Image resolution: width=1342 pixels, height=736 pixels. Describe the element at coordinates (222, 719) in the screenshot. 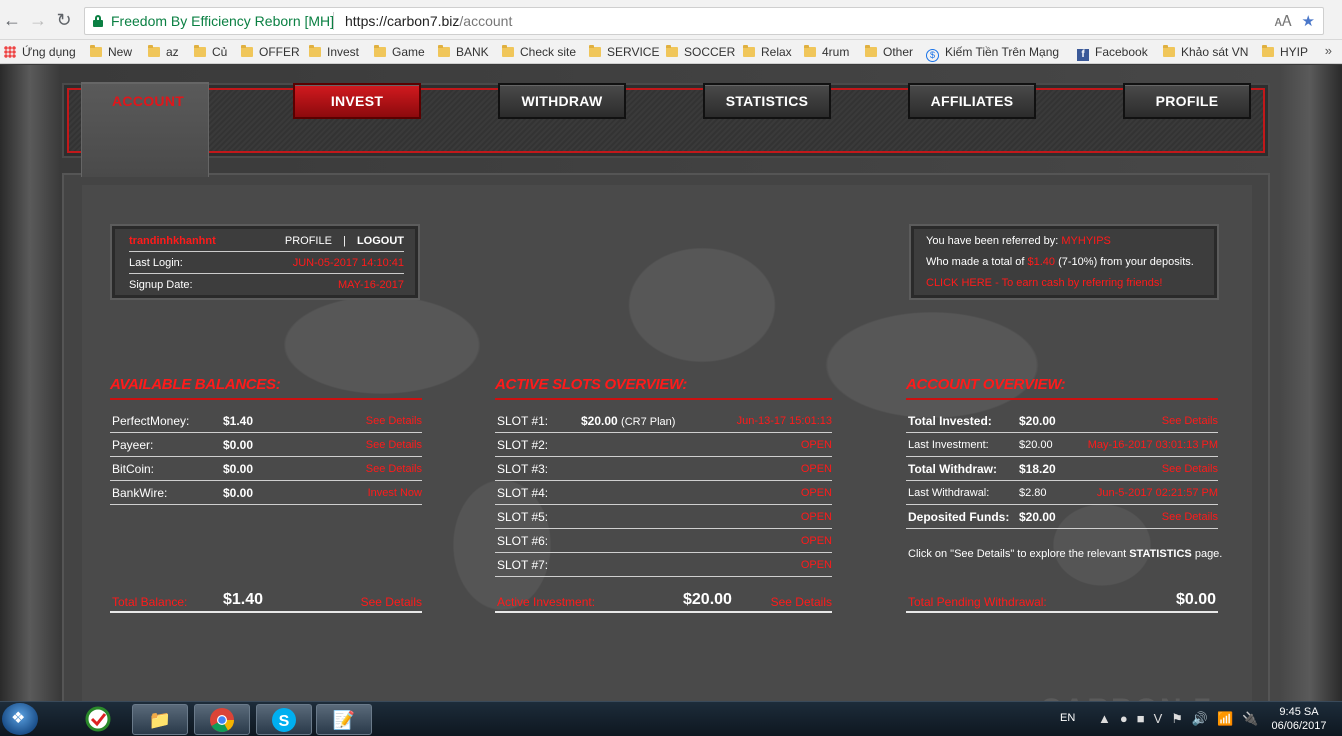

I see `chrome-icon` at that location.